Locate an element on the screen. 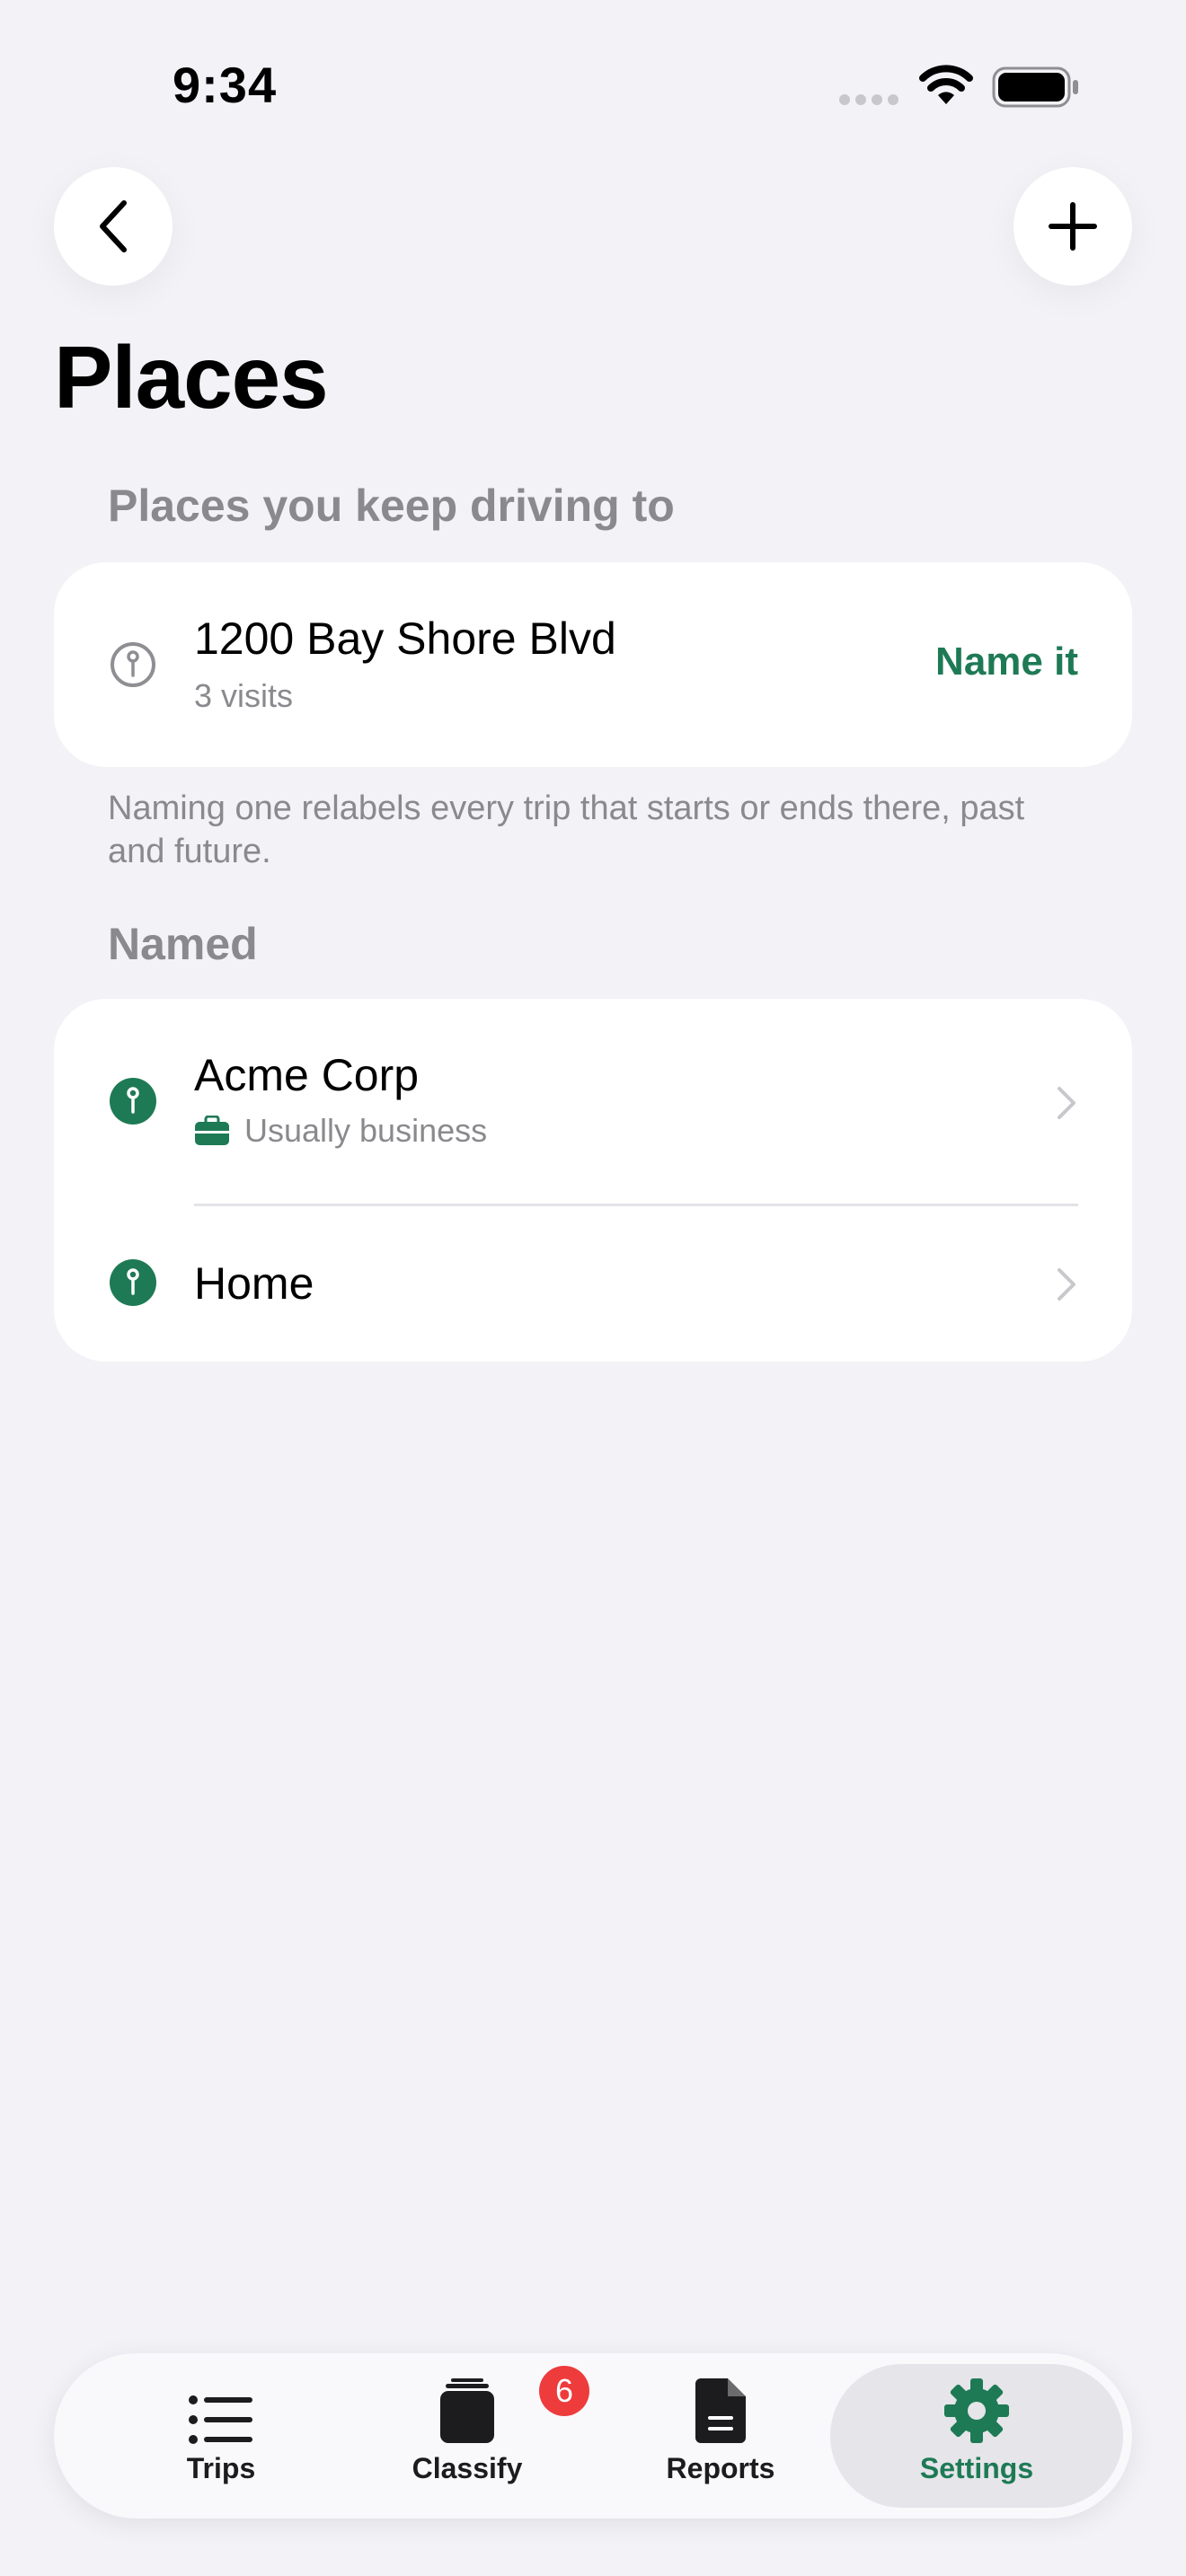  wifi-icon is located at coordinates (946, 84).